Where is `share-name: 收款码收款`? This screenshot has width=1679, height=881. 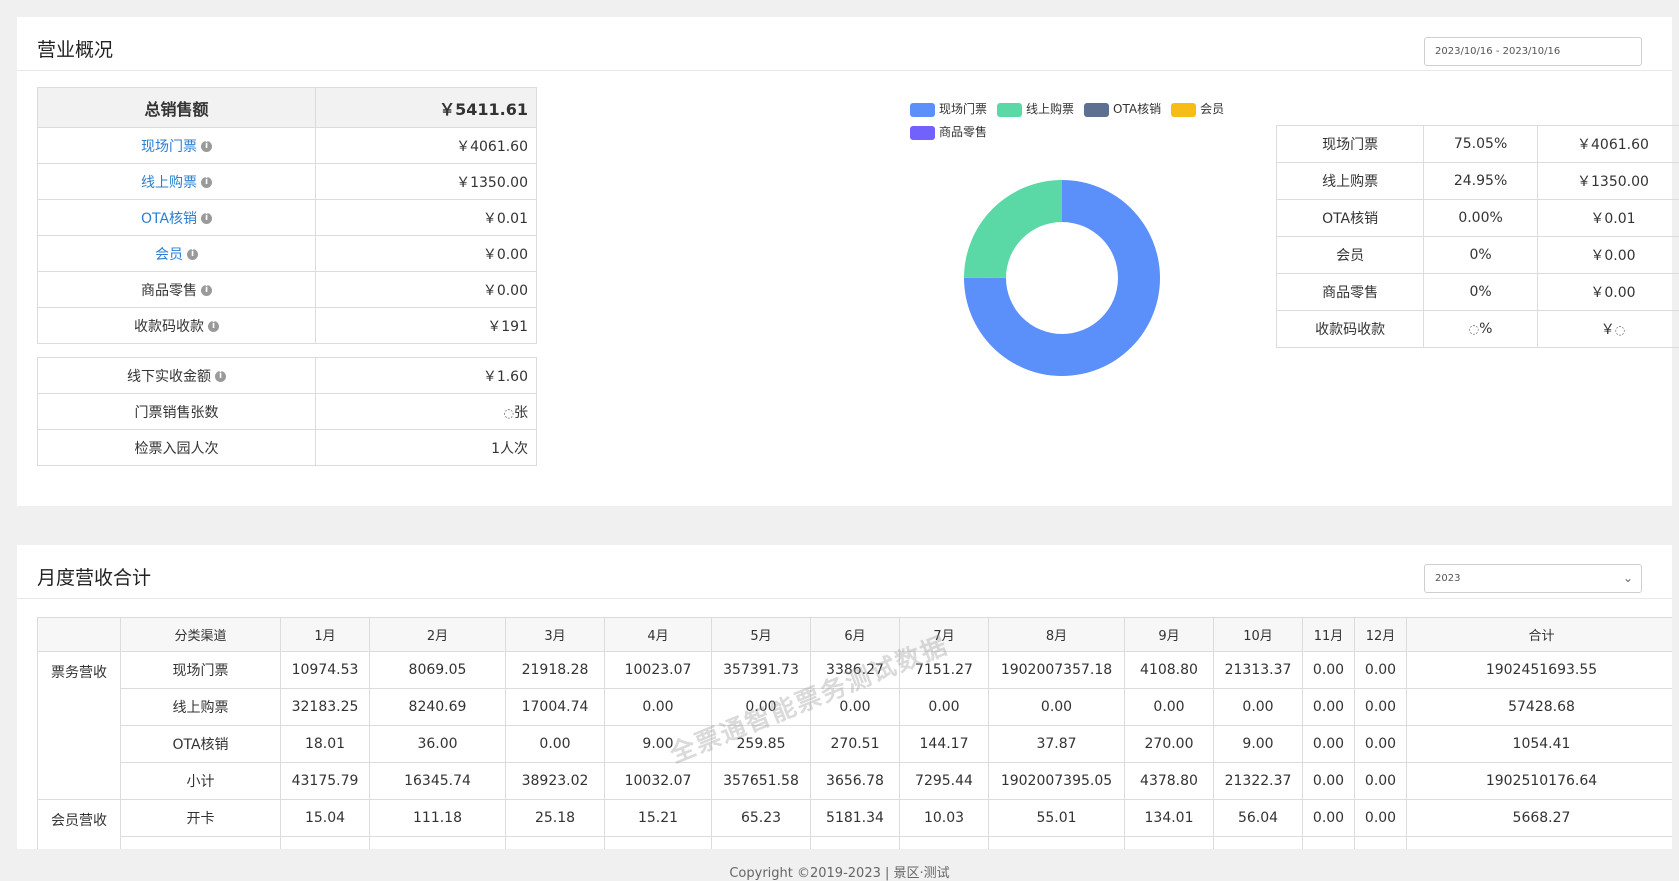
share-name: 收款码收款 is located at coordinates (1350, 329).